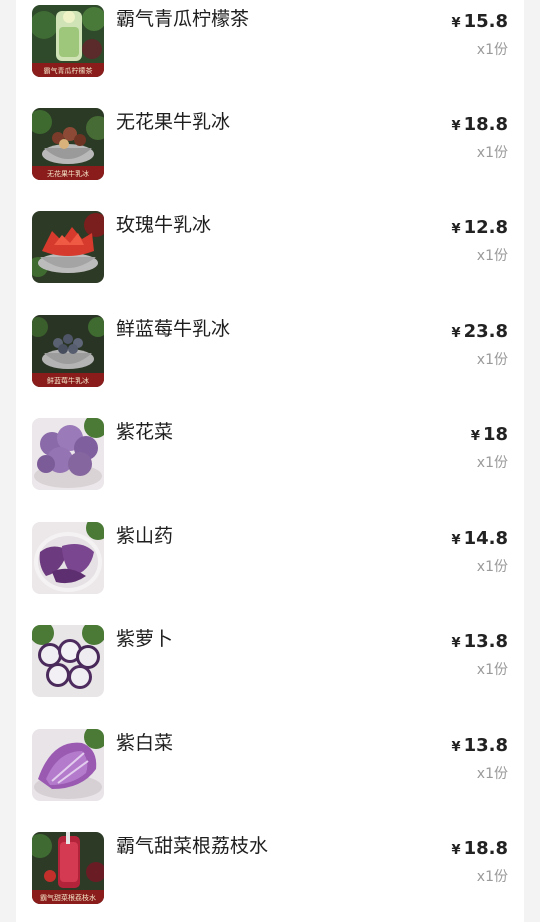 This screenshot has width=540, height=922. Describe the element at coordinates (270, 567) in the screenshot. I see `order-item: 紫山药 ¥14.8 x1份` at that location.